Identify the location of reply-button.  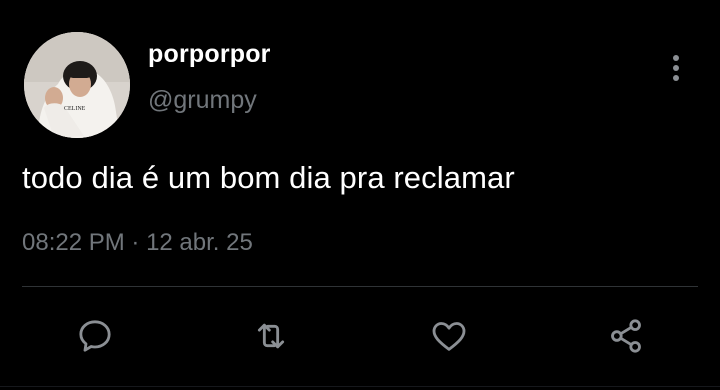
(95, 336).